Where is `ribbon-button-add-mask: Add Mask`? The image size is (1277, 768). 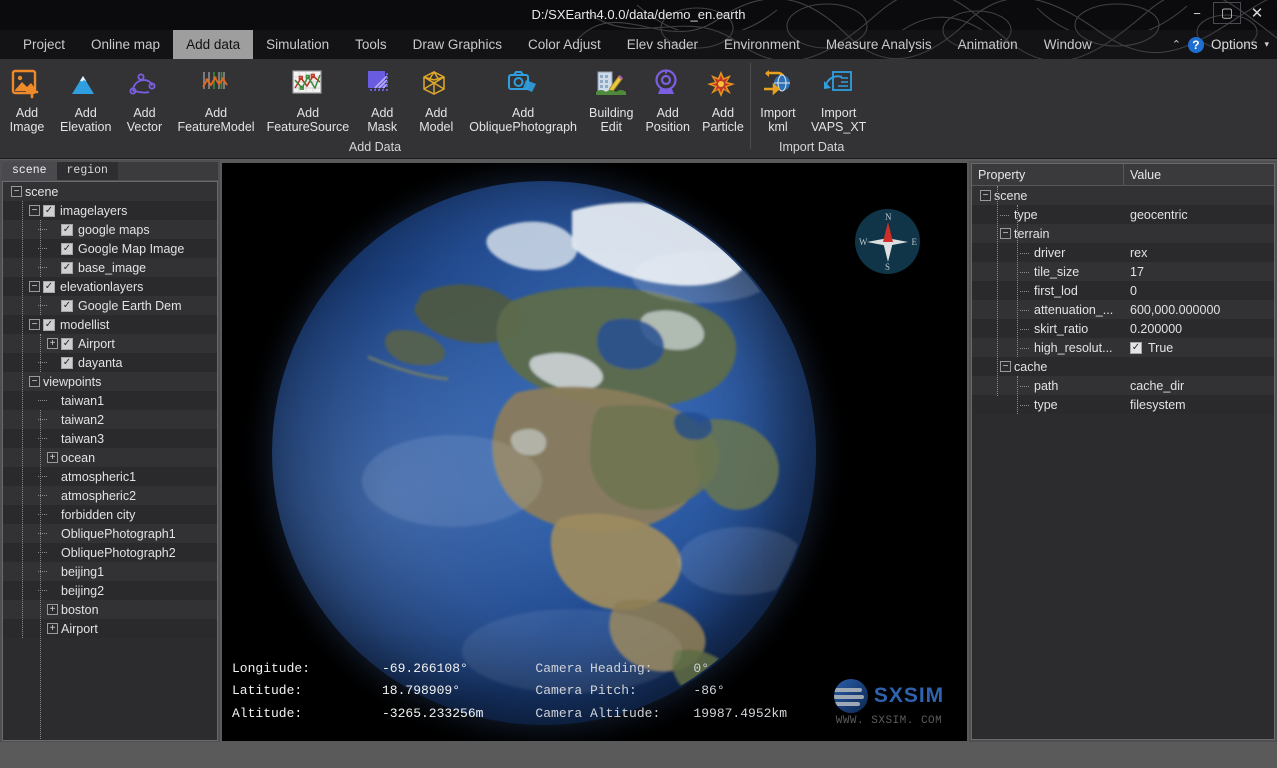
ribbon-button-add-mask: Add Mask is located at coordinates (382, 98).